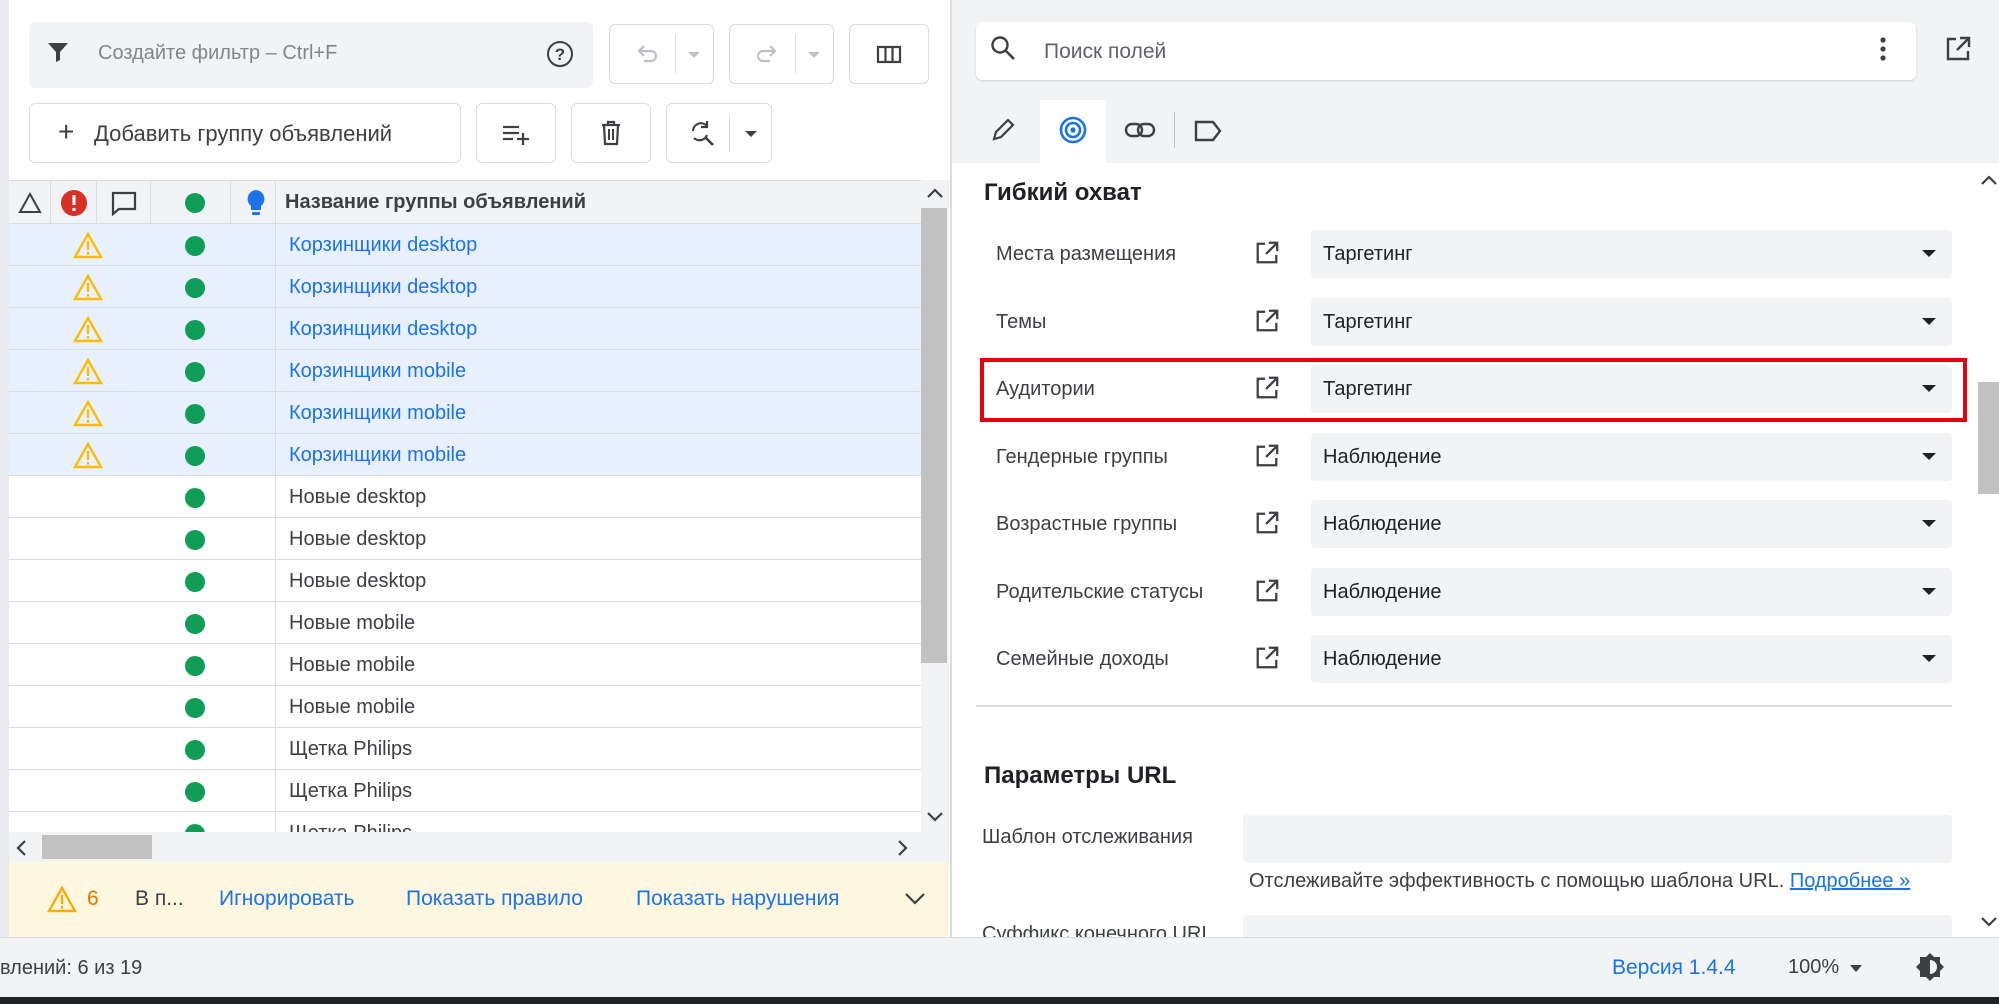 This screenshot has width=1999, height=1004. I want to click on expand-chevron-icon, so click(915, 899).